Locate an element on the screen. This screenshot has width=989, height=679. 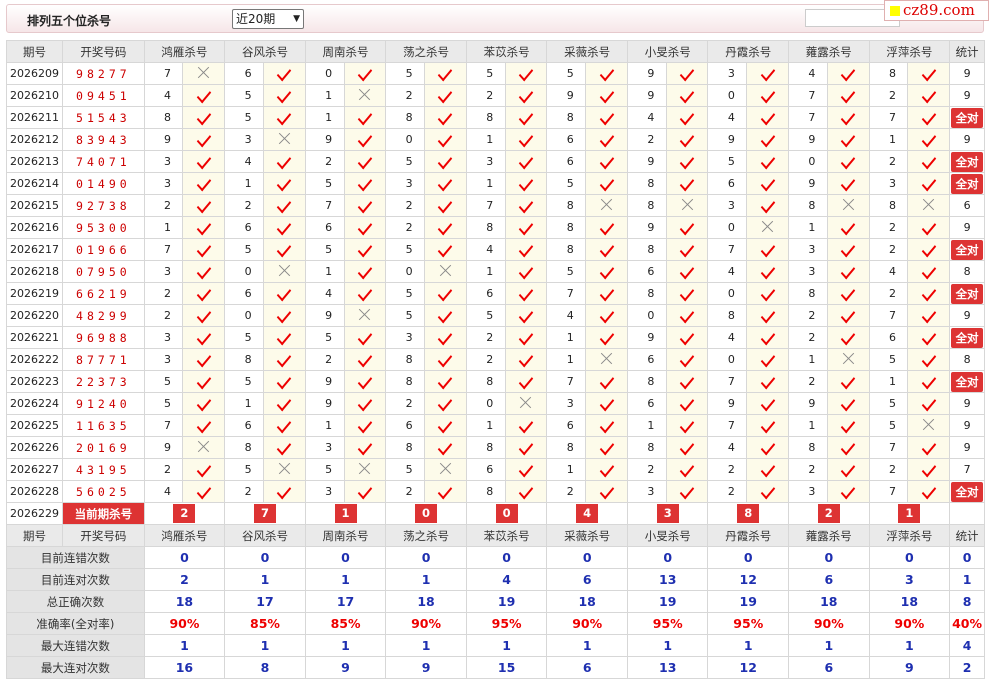
current-kill-cell: 0 is located at coordinates (506, 513).